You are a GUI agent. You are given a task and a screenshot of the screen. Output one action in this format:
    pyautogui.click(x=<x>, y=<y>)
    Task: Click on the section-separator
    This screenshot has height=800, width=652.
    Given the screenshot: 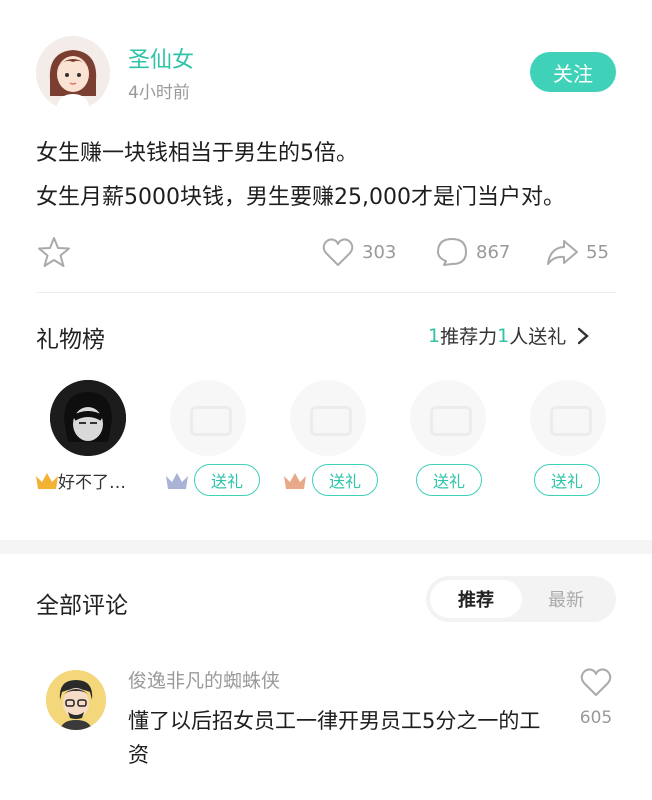 What is the action you would take?
    pyautogui.click(x=326, y=547)
    